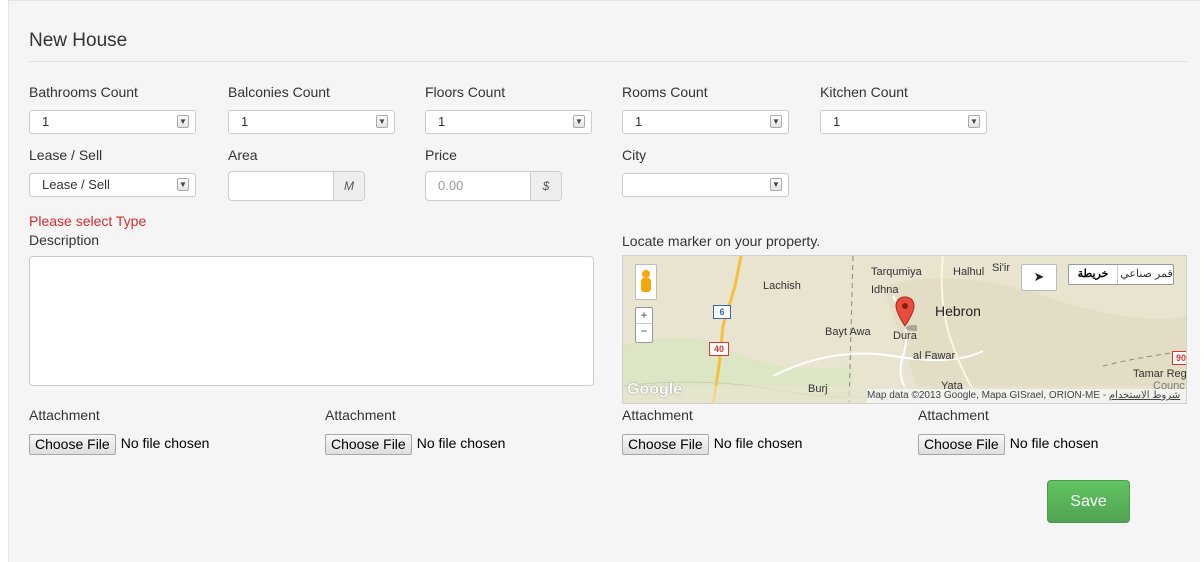 Image resolution: width=1204 pixels, height=562 pixels. Describe the element at coordinates (279, 92) in the screenshot. I see `balconies-label: Balconies Count` at that location.